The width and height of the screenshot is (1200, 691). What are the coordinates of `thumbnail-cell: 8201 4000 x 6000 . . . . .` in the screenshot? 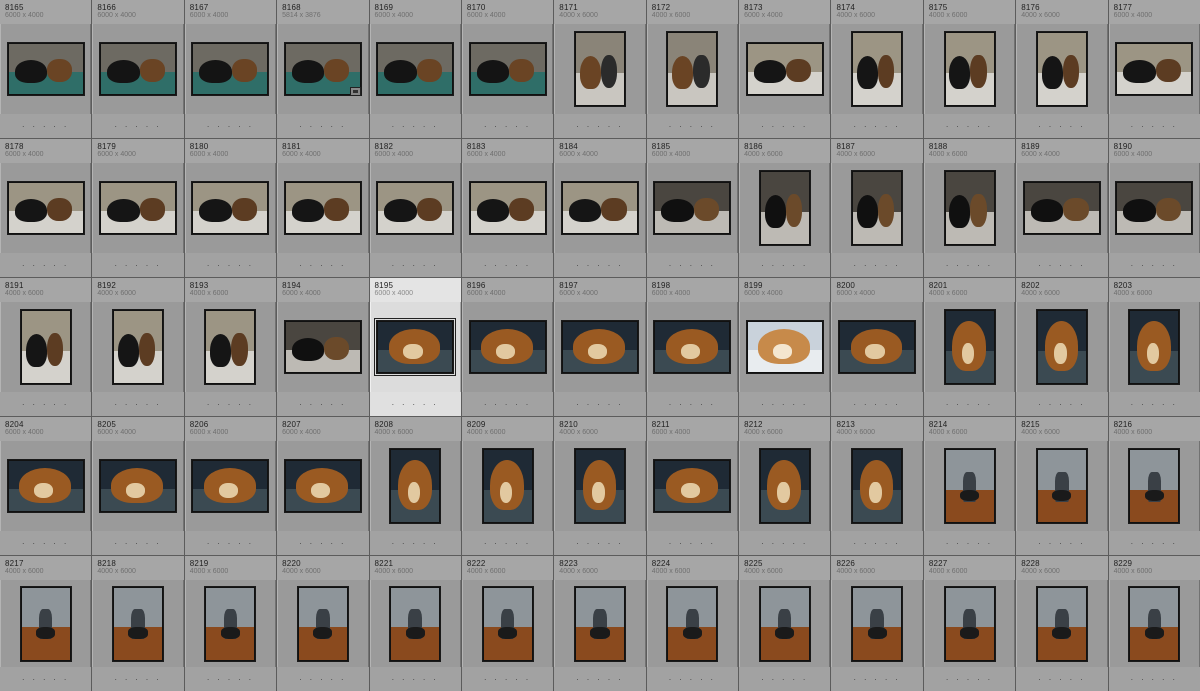 It's located at (969, 347).